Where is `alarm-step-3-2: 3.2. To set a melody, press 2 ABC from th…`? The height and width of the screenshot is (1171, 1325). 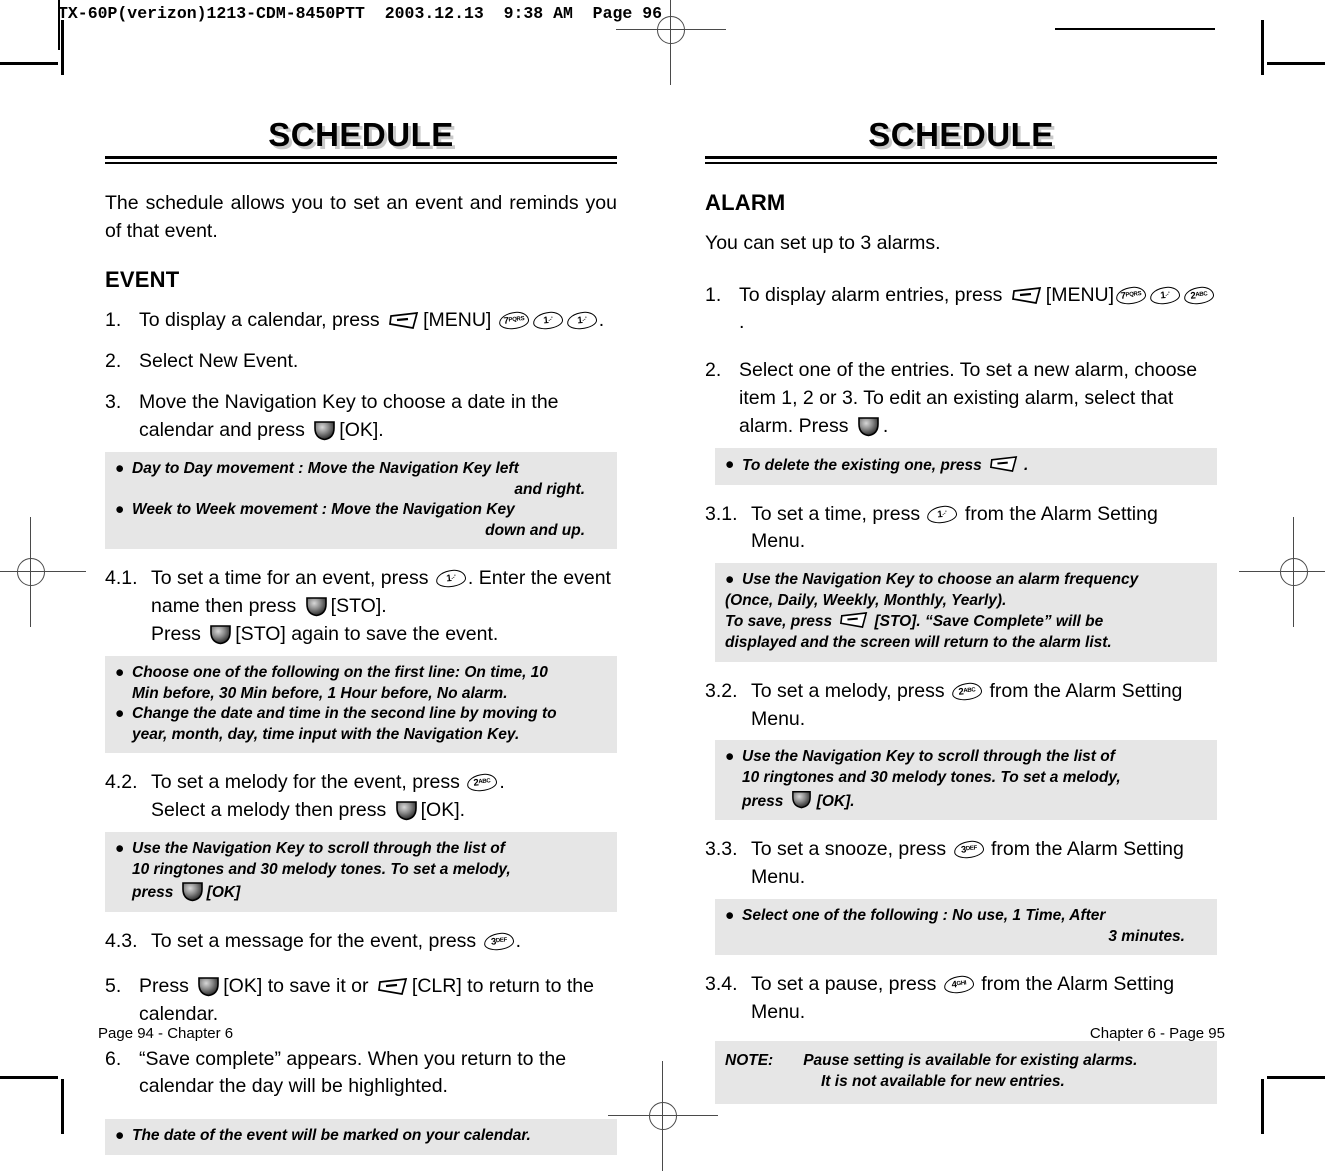
alarm-step-3-2: 3.2. To set a melody, press 2 ABC from th… is located at coordinates (961, 706).